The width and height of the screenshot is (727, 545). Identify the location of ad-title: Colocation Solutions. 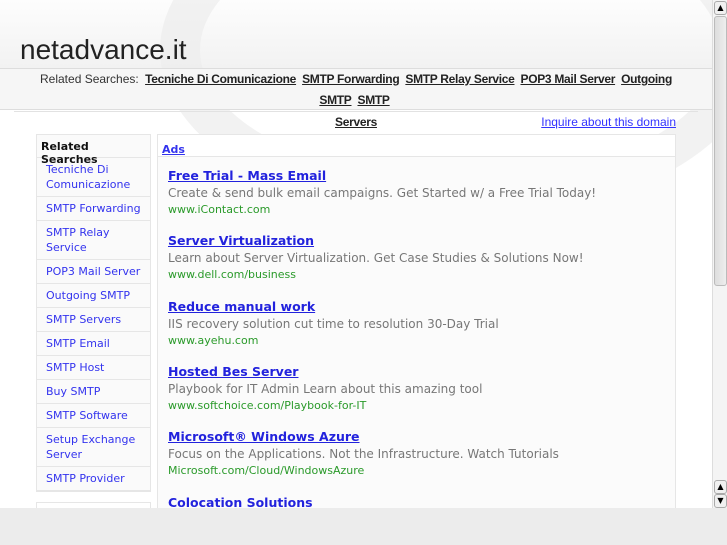
(418, 501).